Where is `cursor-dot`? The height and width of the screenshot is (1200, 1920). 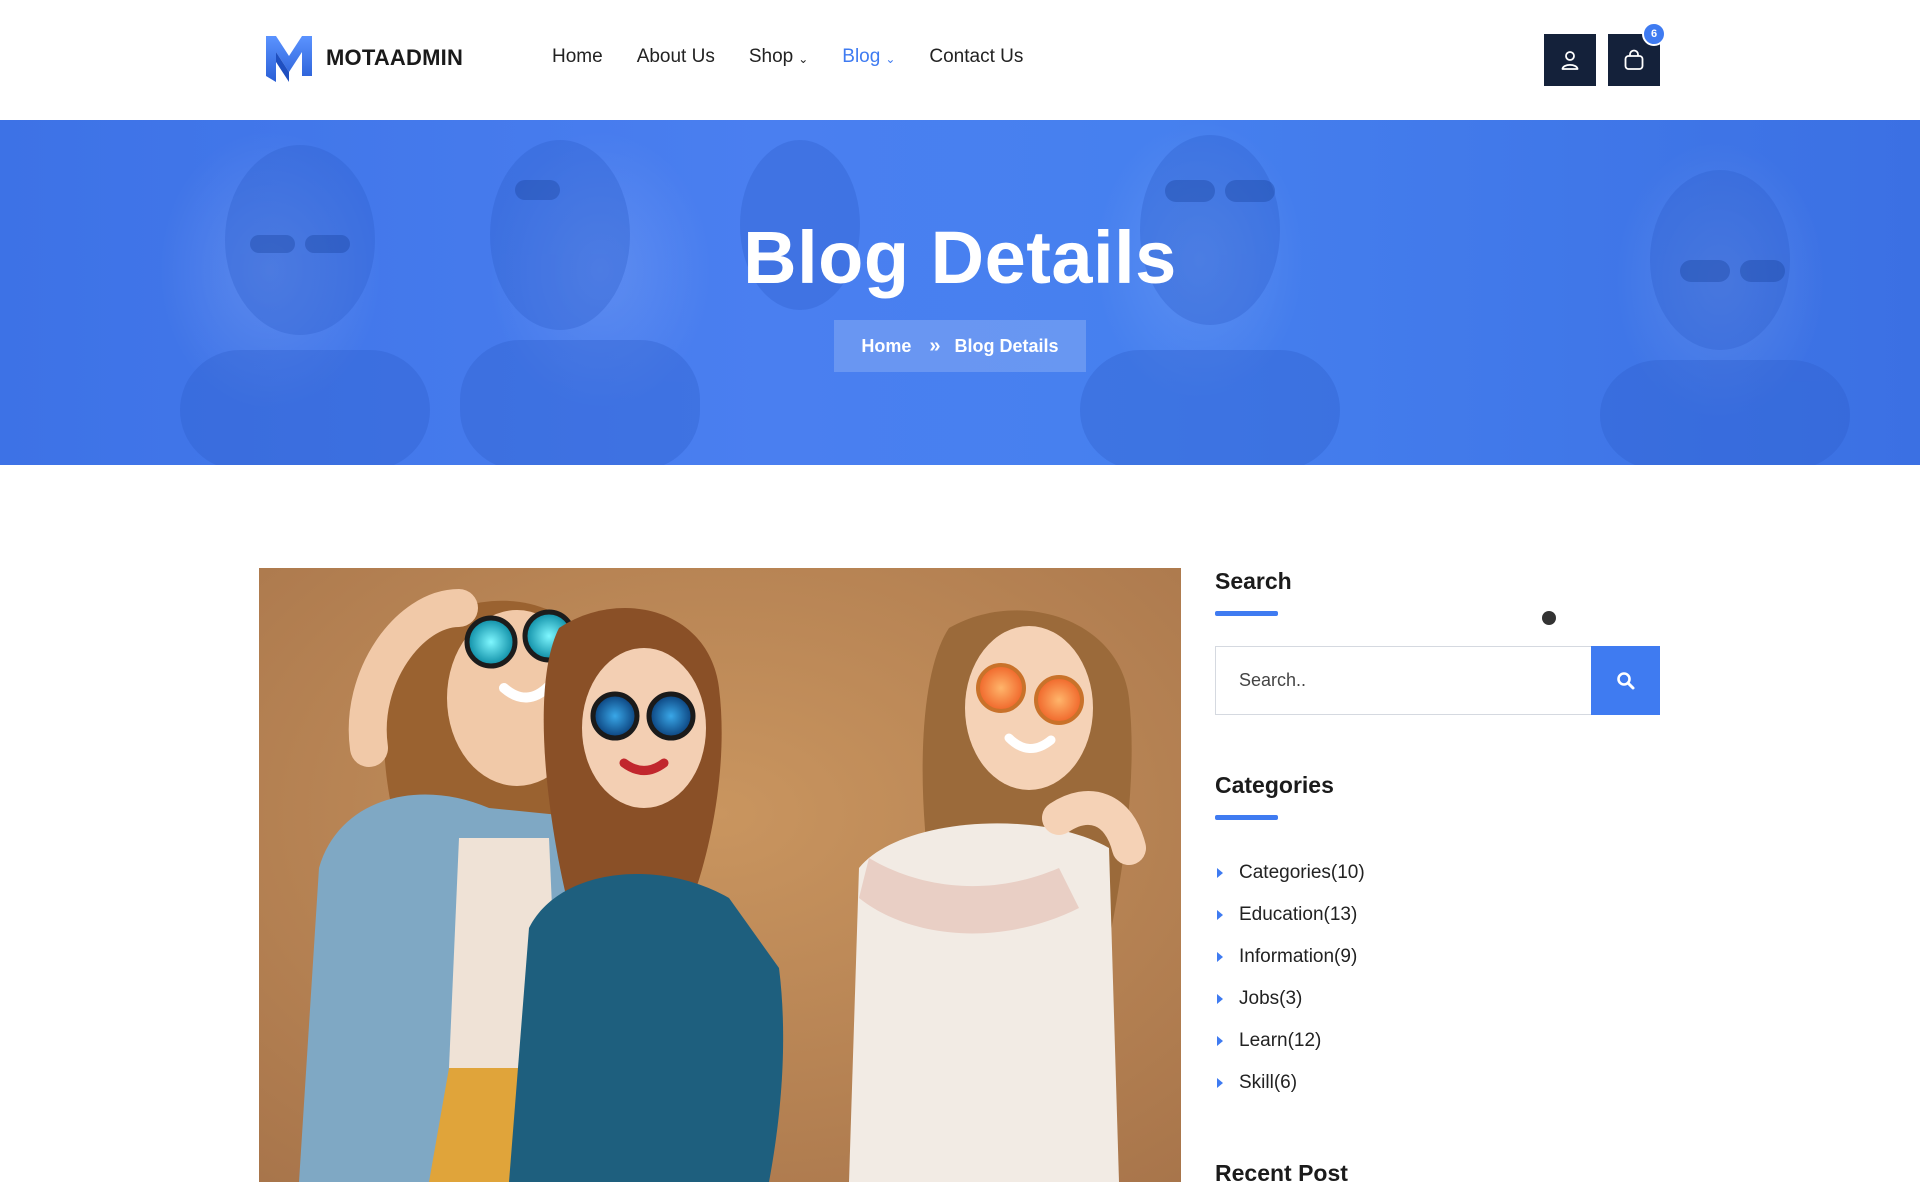
cursor-dot is located at coordinates (1549, 618).